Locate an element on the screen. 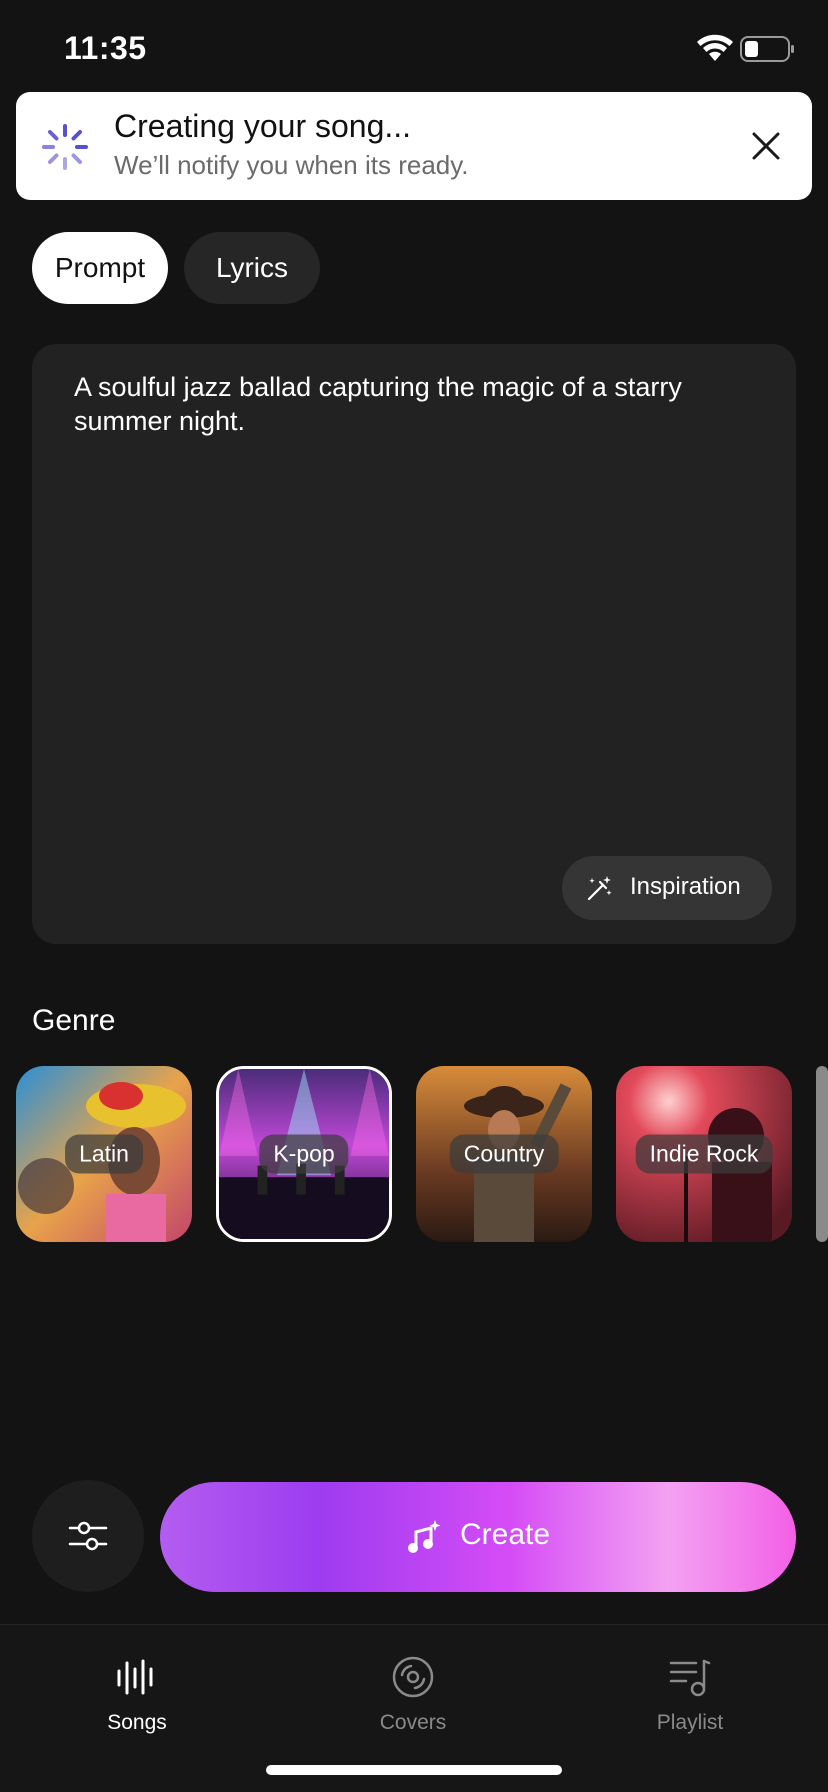 This screenshot has width=828, height=1792. battery-icon is located at coordinates (767, 49).